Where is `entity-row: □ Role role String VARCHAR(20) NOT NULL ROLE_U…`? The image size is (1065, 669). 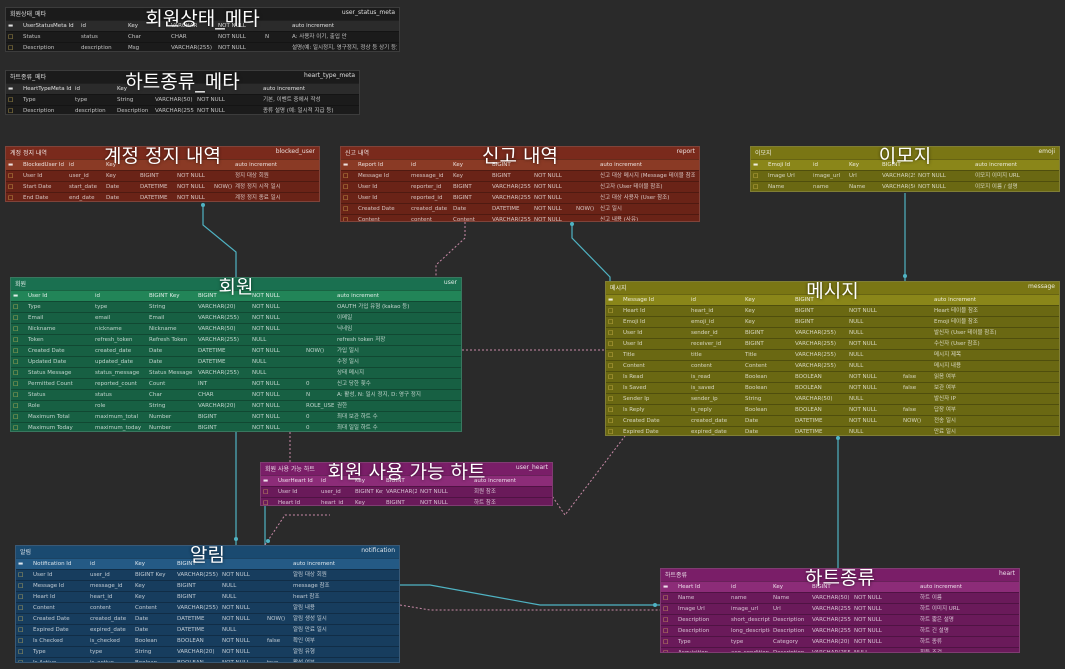
entity-row: □ Role role String VARCHAR(20) NOT NULL ROLE_U… is located at coordinates (236, 405).